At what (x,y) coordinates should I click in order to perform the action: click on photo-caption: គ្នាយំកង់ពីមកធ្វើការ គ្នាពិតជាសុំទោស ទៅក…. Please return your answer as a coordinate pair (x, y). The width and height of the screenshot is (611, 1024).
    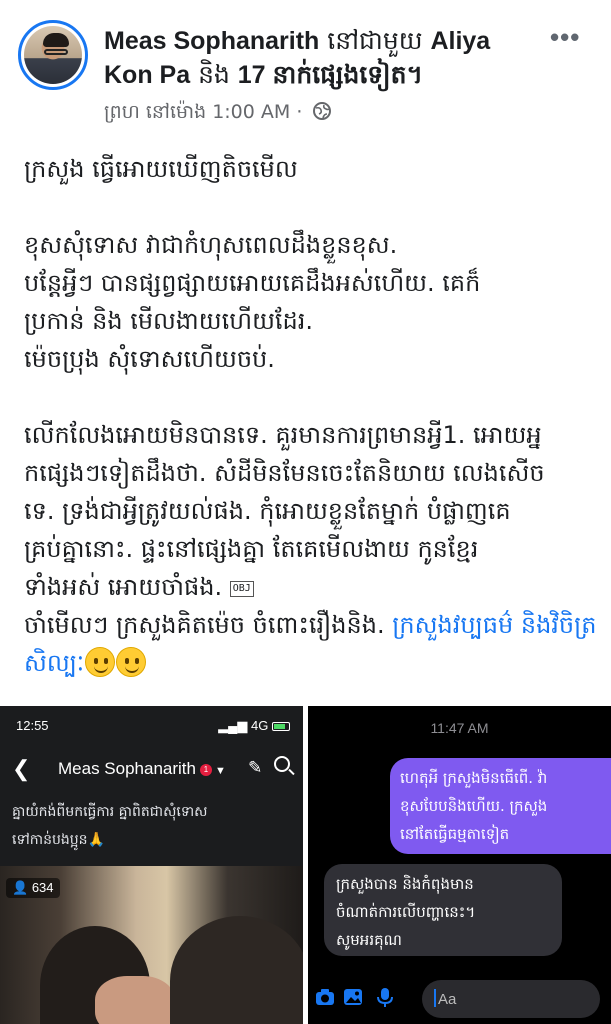
    Looking at the image, I should click on (154, 826).